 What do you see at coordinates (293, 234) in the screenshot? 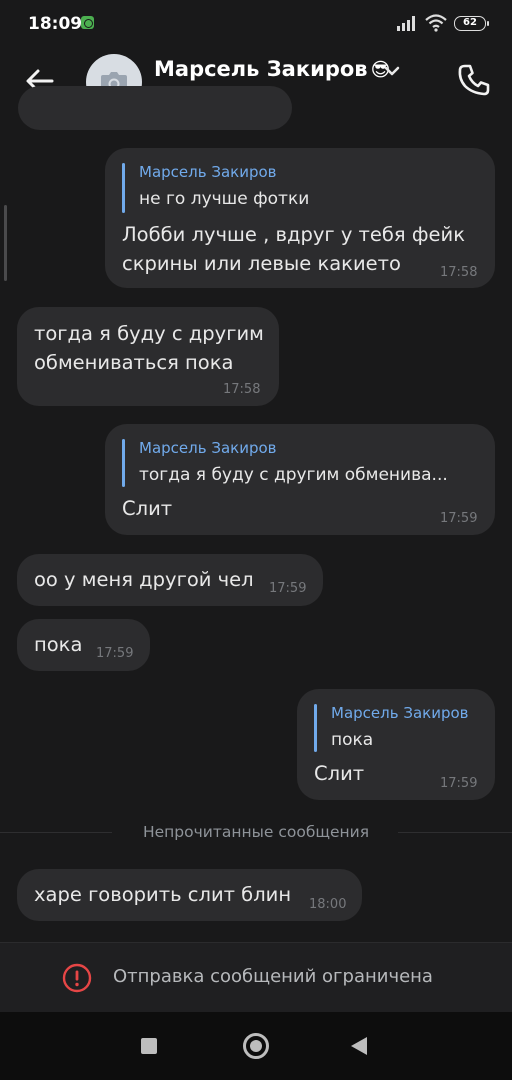
I see `message-text: Лобби лучше , вдруг у тебя фейк` at bounding box center [293, 234].